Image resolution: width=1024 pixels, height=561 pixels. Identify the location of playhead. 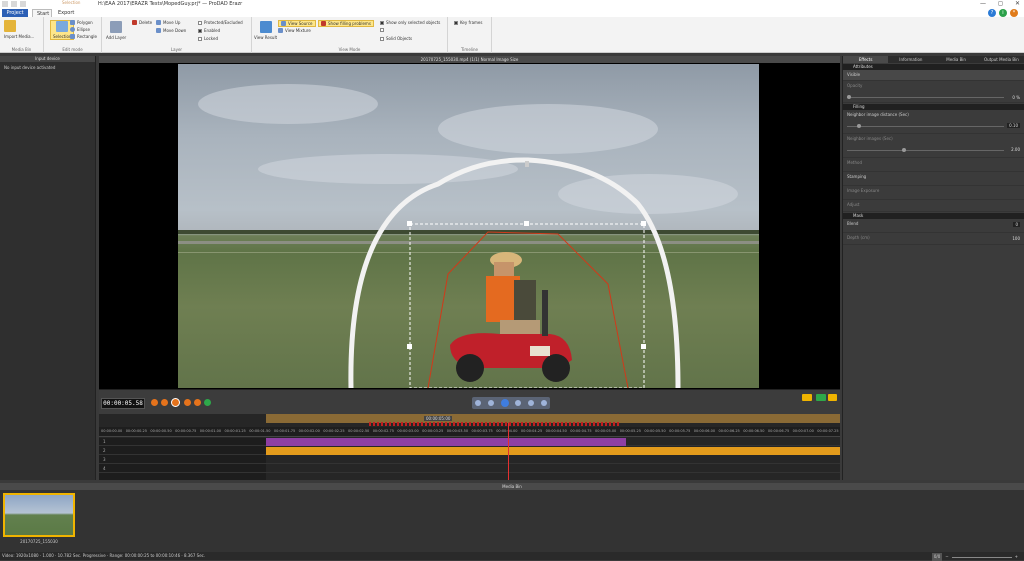
(508, 451).